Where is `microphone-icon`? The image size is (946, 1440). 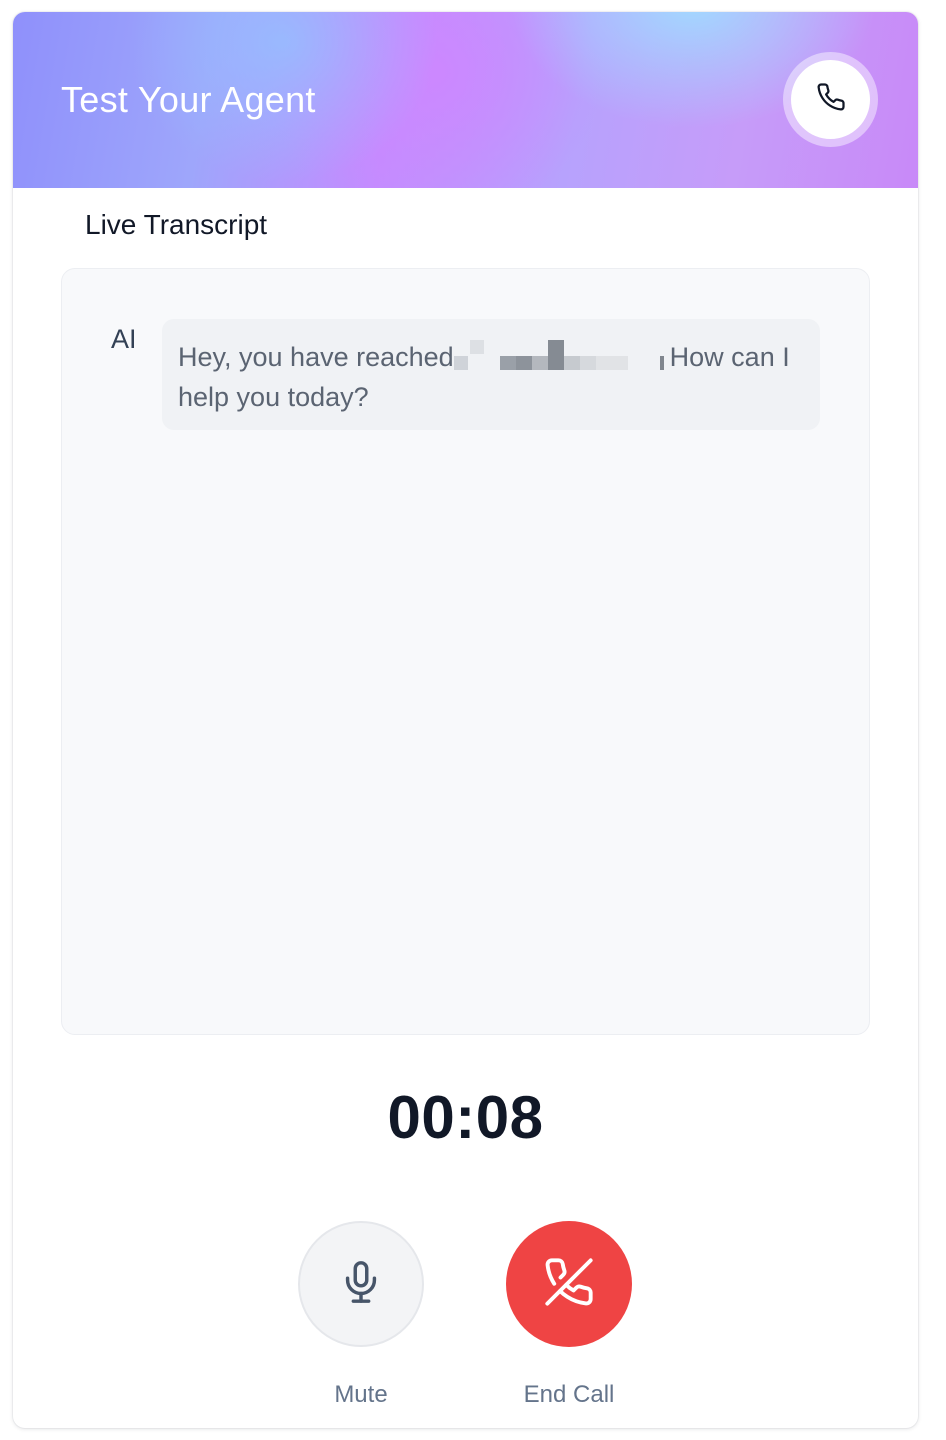
microphone-icon is located at coordinates (361, 1284).